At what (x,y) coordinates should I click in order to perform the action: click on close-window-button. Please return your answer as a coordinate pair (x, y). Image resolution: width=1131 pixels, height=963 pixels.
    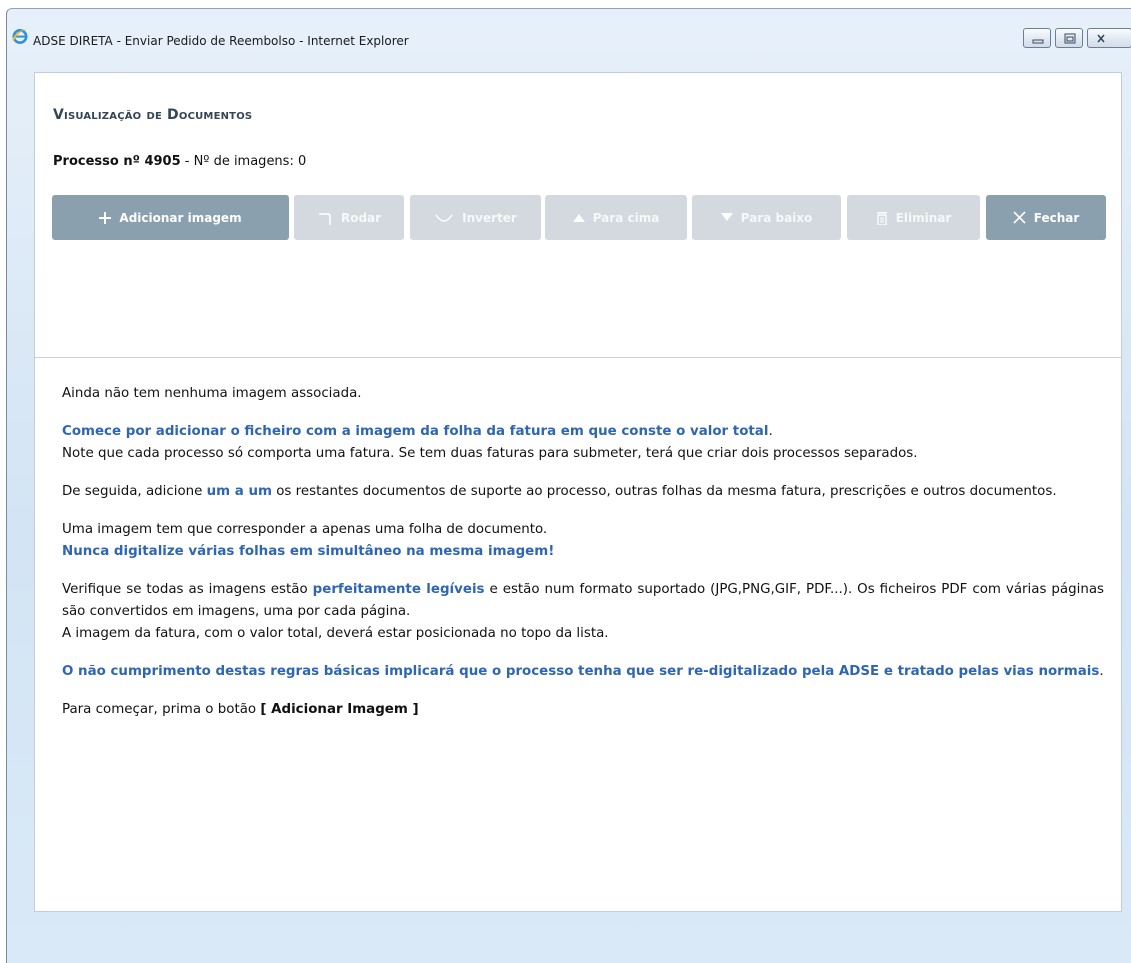
    Looking at the image, I should click on (1109, 38).